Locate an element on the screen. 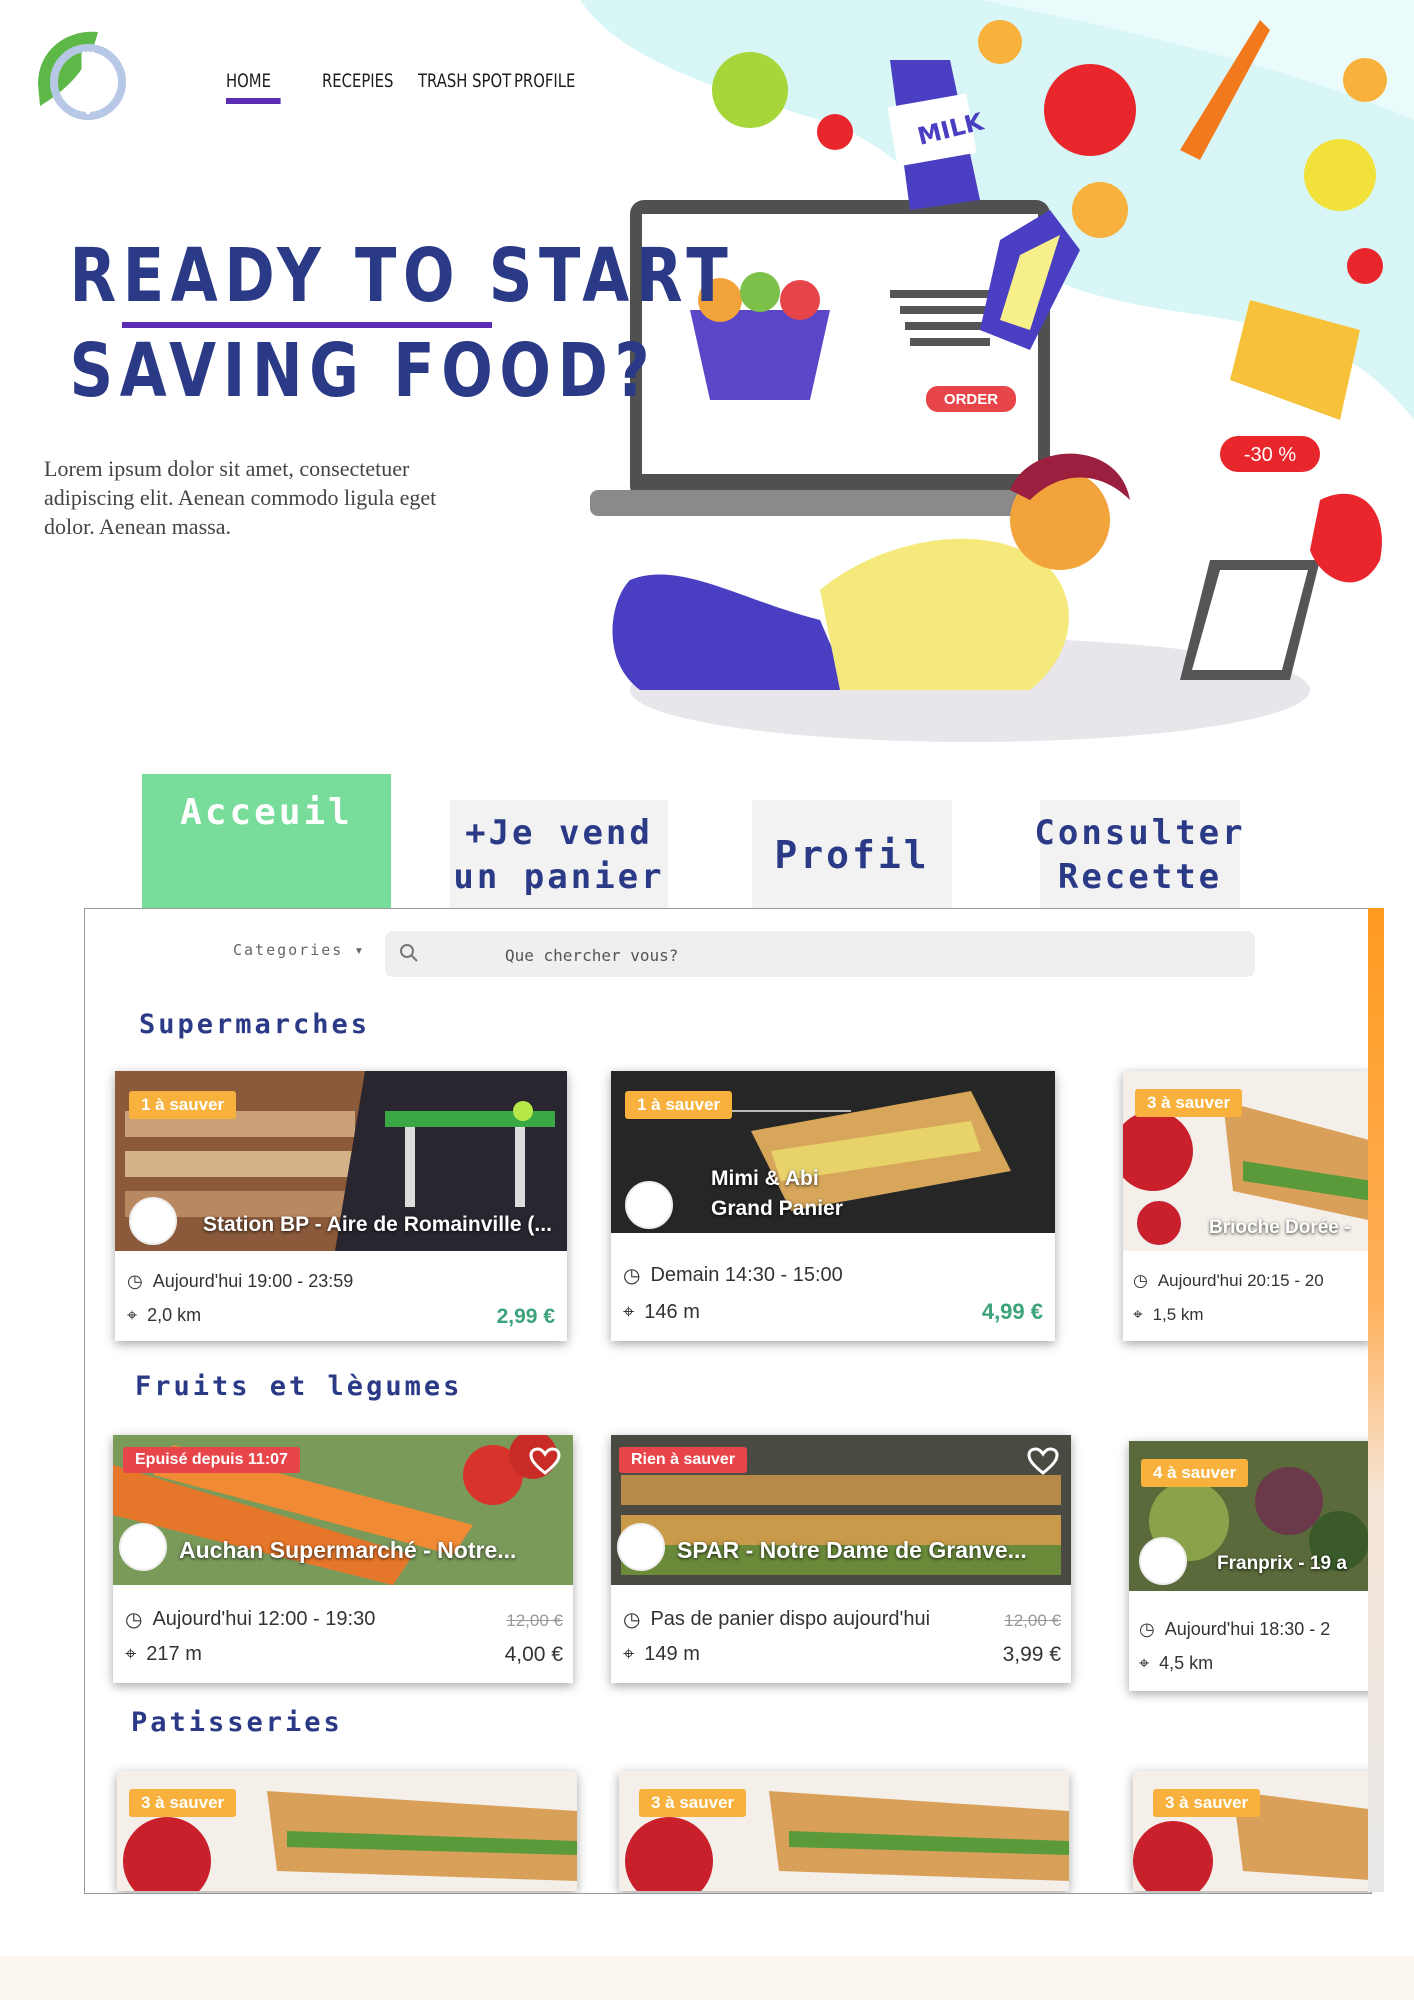 Image resolution: width=1414 pixels, height=2000 pixels. headline-line-2: SAVING FOOD? is located at coordinates (363, 371).